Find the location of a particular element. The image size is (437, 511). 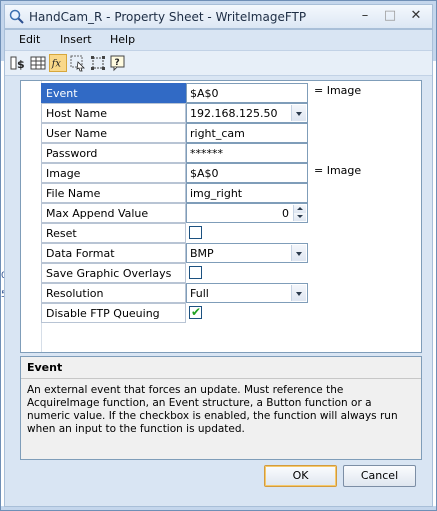

property-row-image: Image $A$0 = Image is located at coordinates (231, 173).